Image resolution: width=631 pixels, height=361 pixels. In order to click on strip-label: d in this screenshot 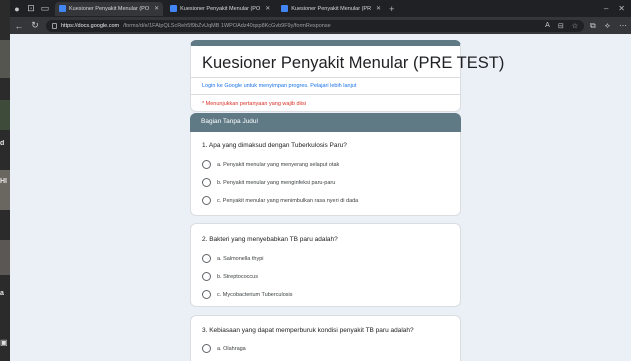, I will do `click(2, 143)`.